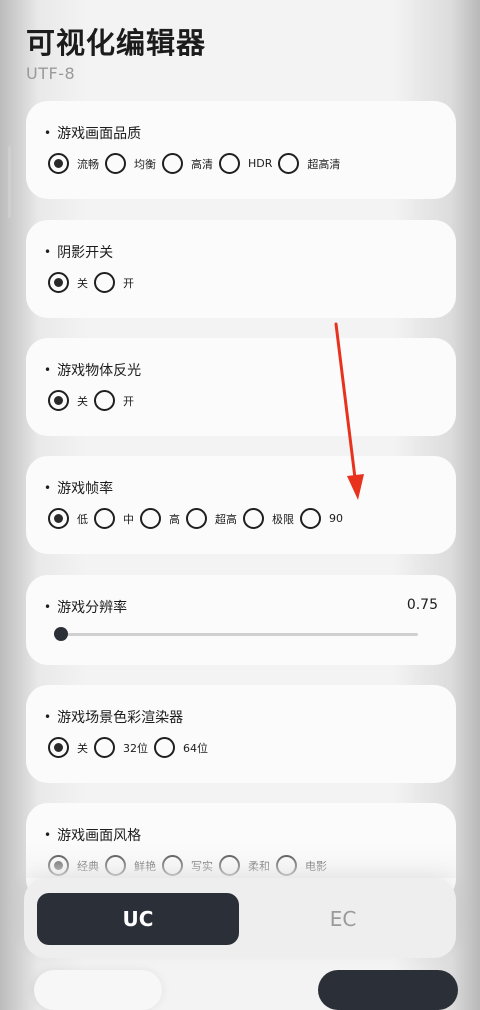 The width and height of the screenshot is (480, 1010). Describe the element at coordinates (92, 133) in the screenshot. I see `setting-title: 游戏画面品质` at that location.